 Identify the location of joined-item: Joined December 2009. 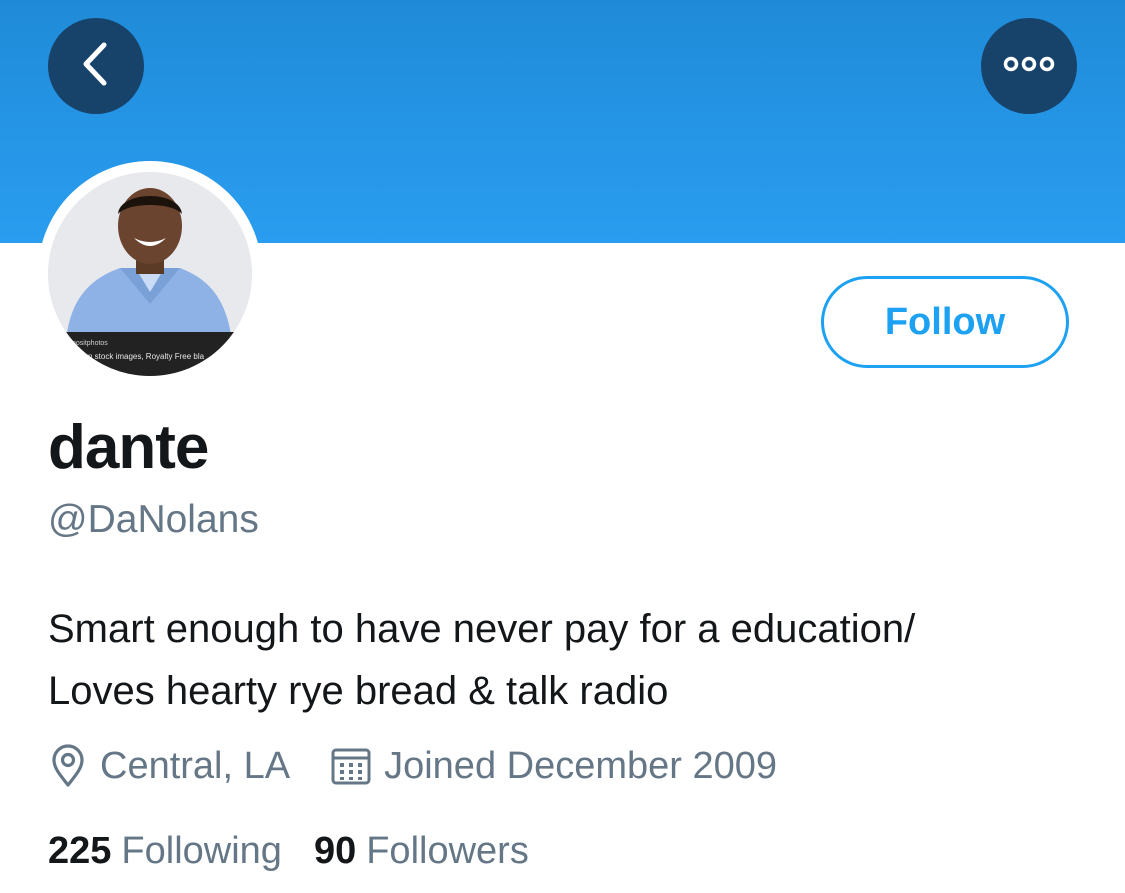
(553, 766).